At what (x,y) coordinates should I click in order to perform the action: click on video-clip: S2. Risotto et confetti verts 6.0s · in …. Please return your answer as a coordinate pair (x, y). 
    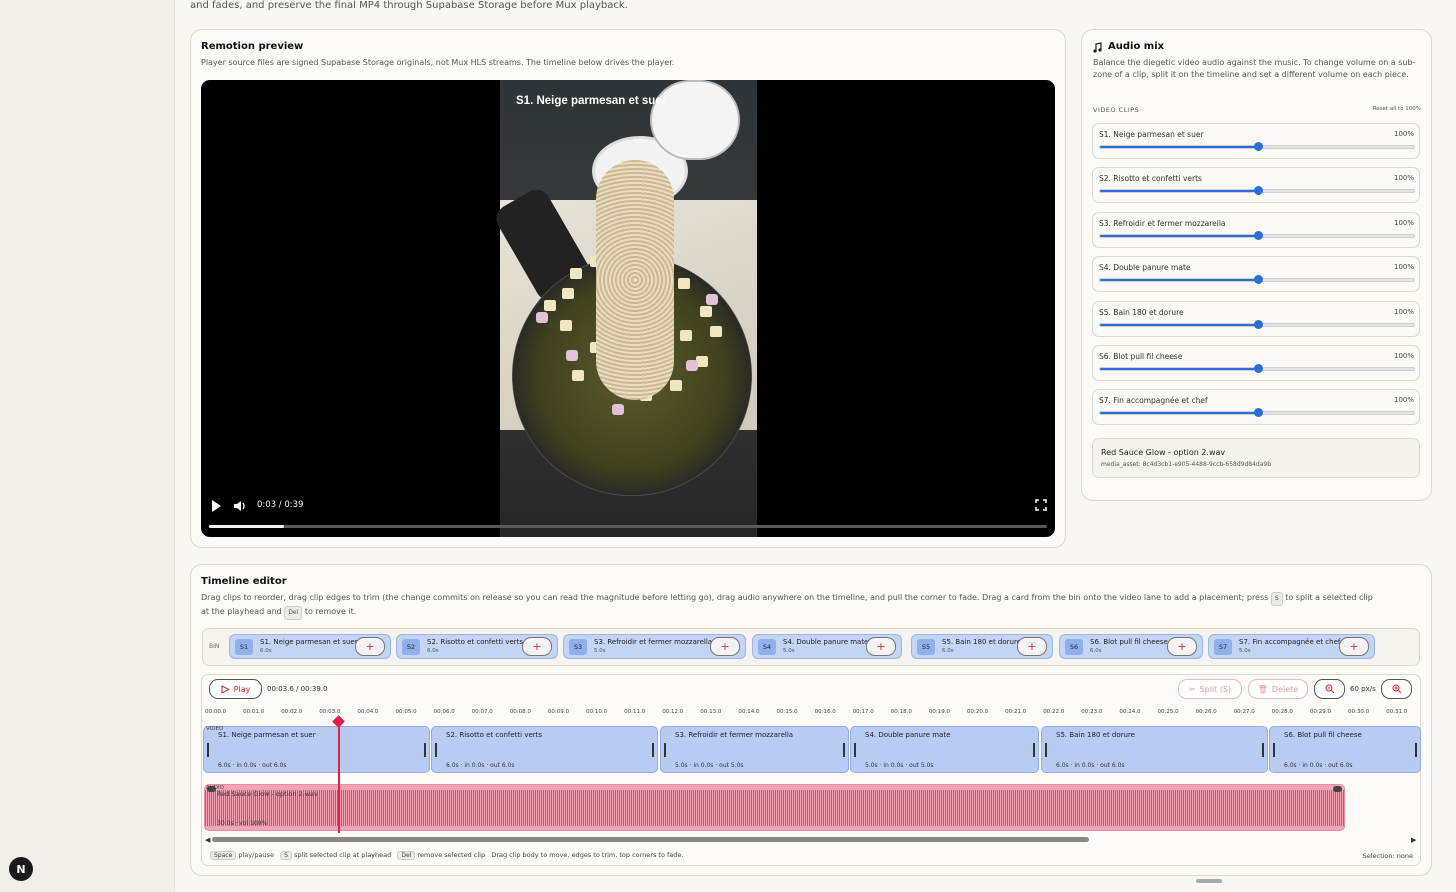
    Looking at the image, I should click on (544, 749).